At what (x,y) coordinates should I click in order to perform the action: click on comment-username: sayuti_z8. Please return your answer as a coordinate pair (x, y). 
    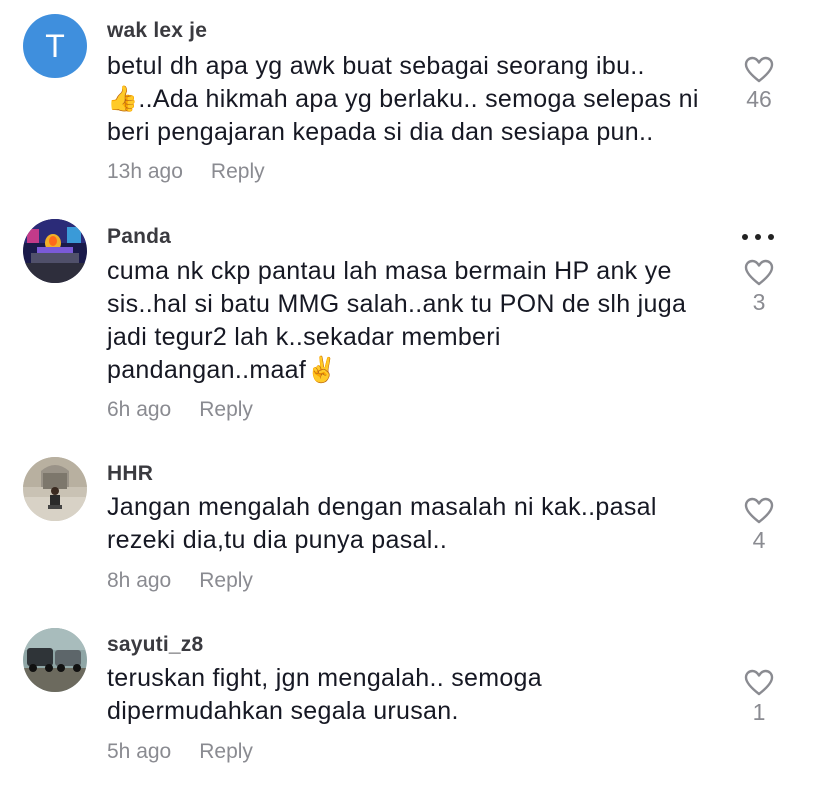
    Looking at the image, I should click on (155, 645).